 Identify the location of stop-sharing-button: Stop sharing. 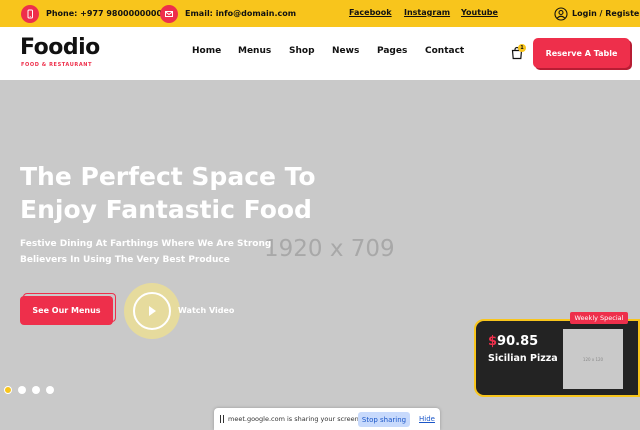
(384, 419).